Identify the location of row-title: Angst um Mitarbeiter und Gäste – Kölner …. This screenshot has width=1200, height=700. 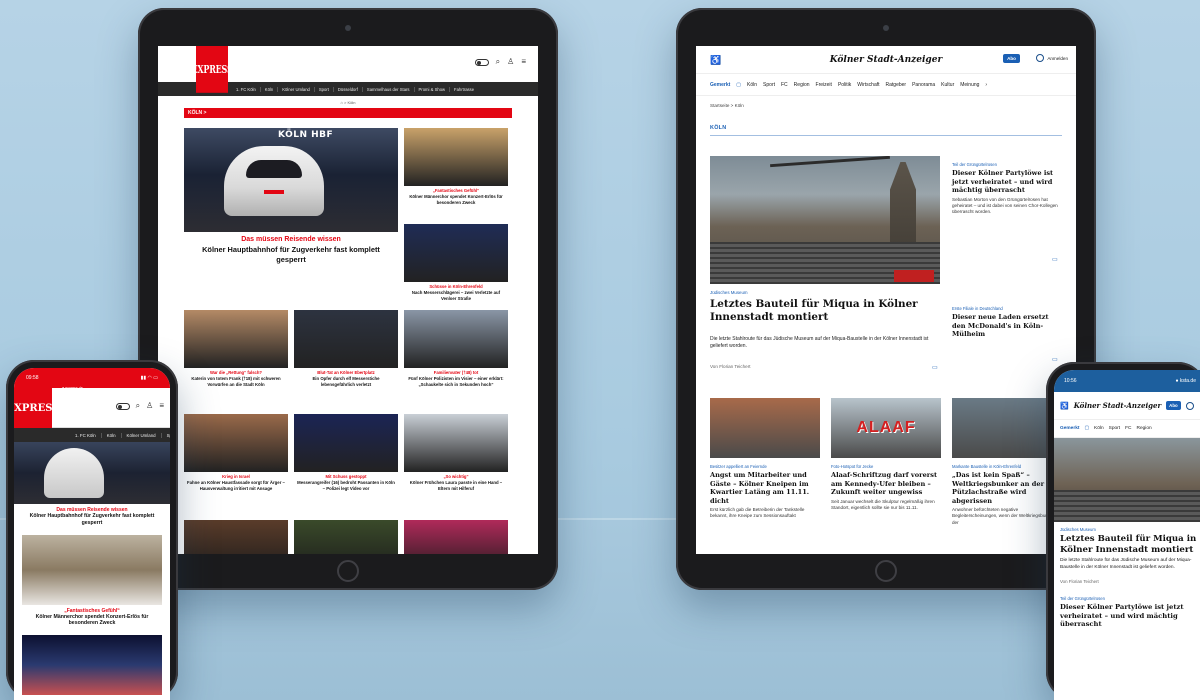
(760, 488).